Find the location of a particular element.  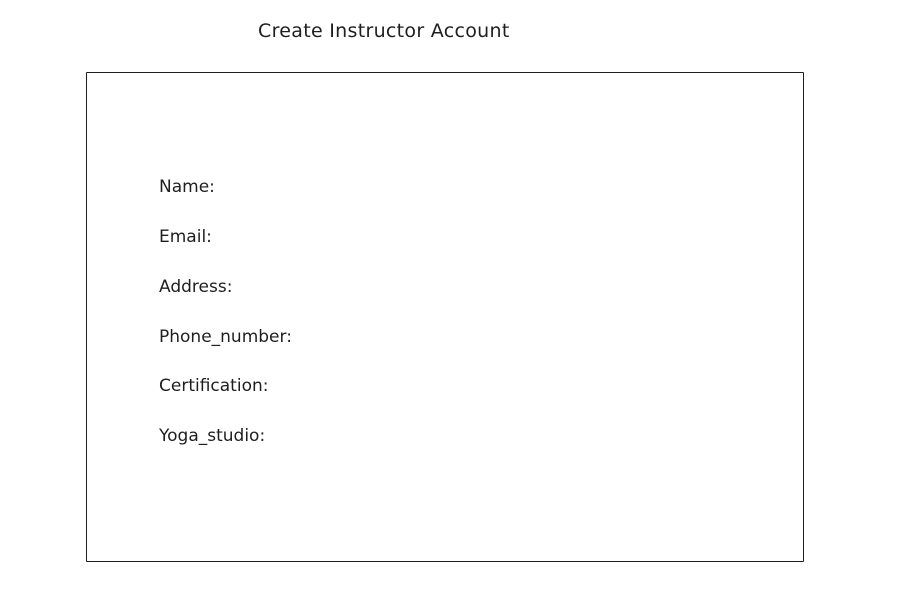

address-field-label: Address: is located at coordinates (196, 287).